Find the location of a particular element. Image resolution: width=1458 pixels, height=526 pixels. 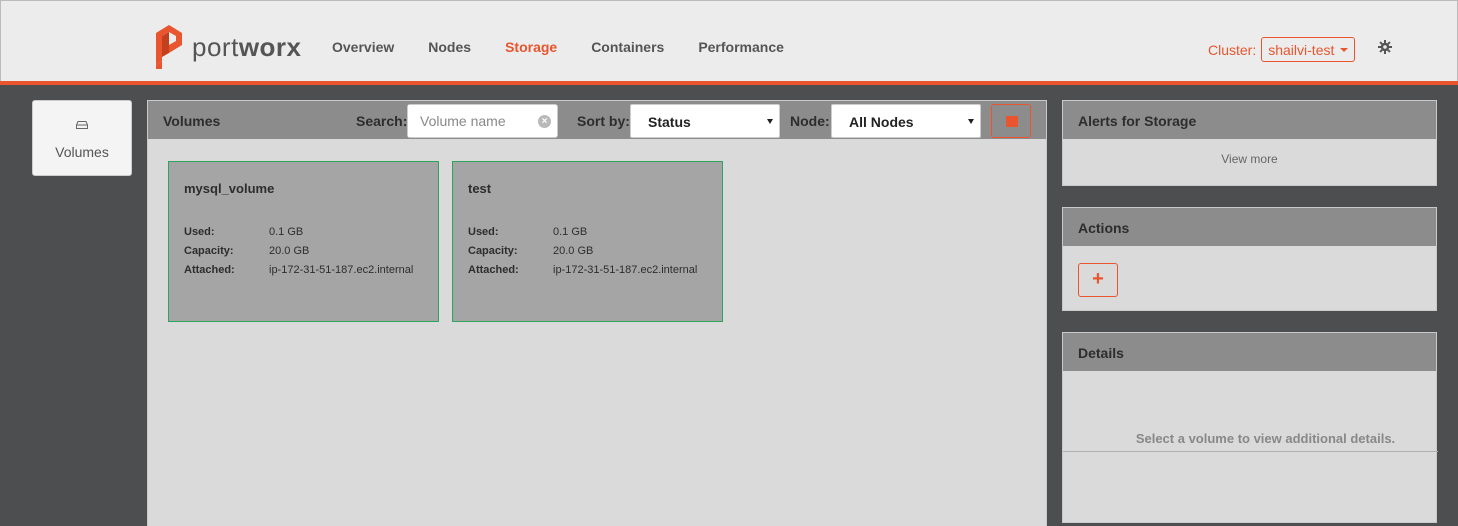

portworx-logo-mark-icon is located at coordinates (169, 47).